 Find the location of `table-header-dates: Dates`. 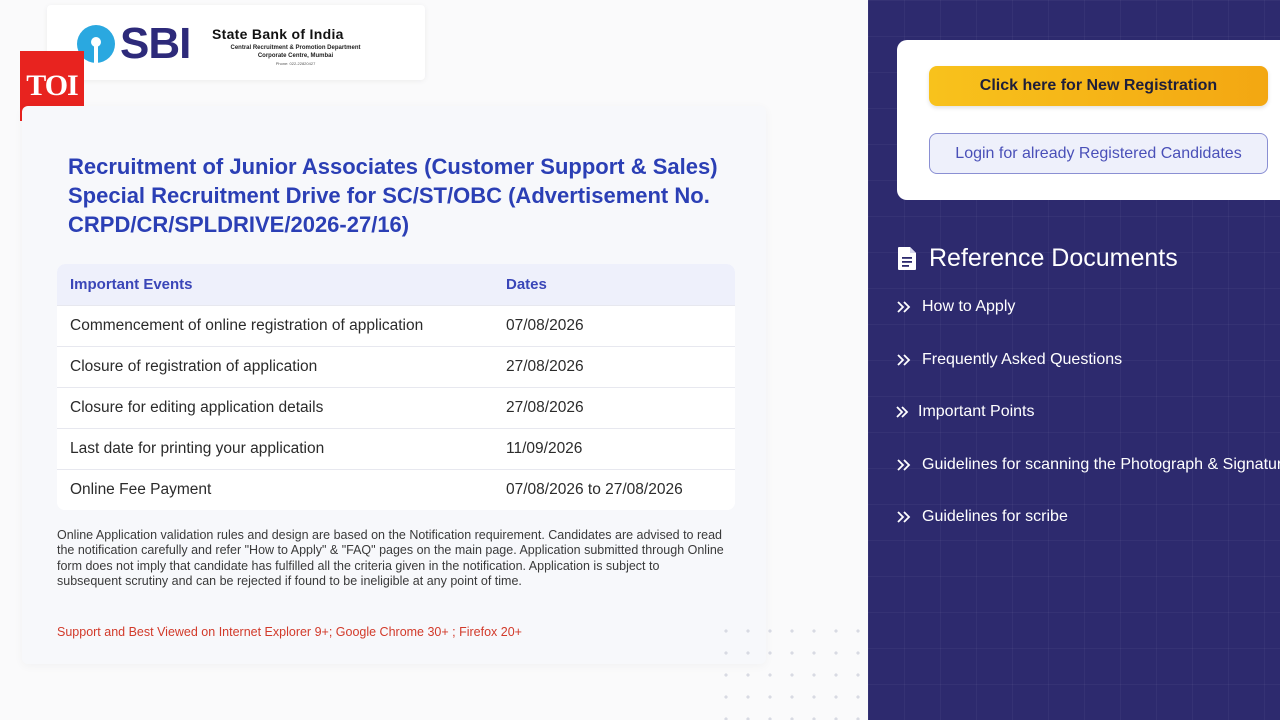

table-header-dates: Dates is located at coordinates (526, 284).